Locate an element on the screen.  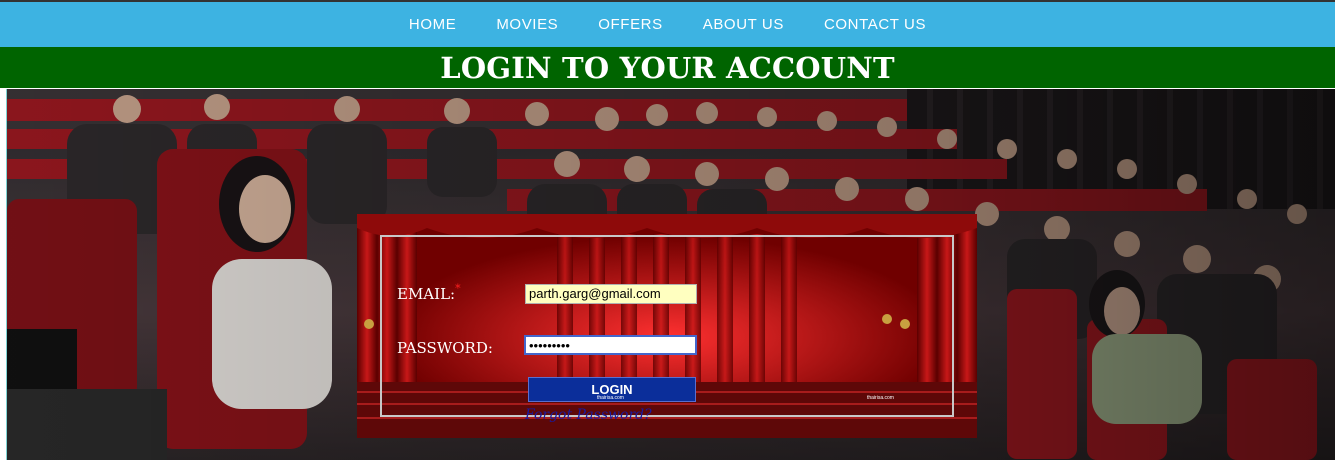
nav-contact-us: CONTACT US is located at coordinates (875, 24).